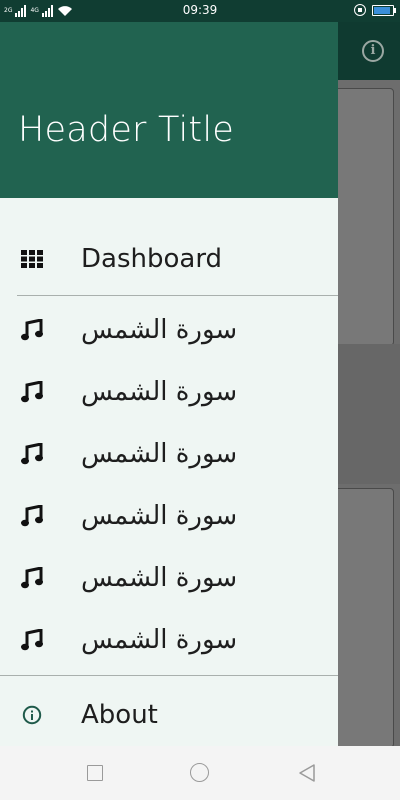  I want to click on menu-item-label: About, so click(119, 715).